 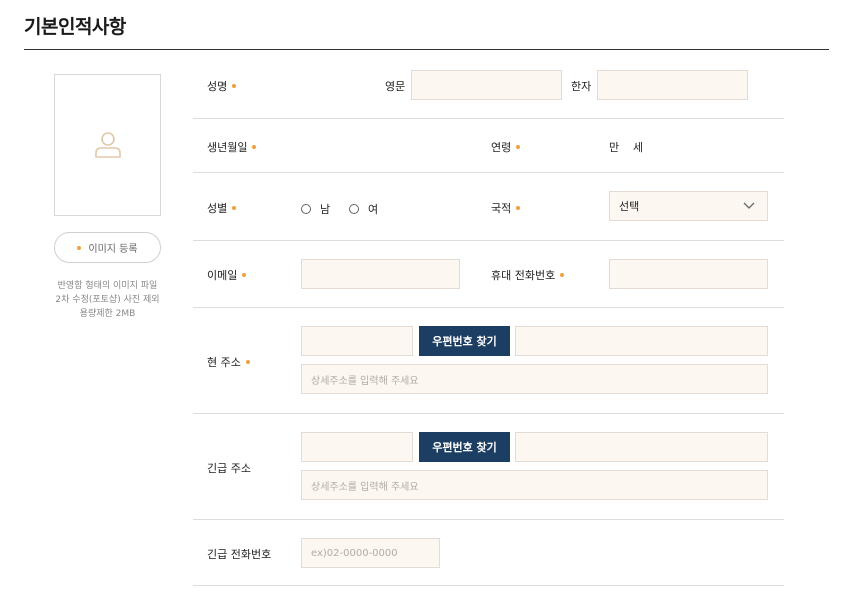 What do you see at coordinates (357, 447) in the screenshot?
I see `emergency-zipcode-input` at bounding box center [357, 447].